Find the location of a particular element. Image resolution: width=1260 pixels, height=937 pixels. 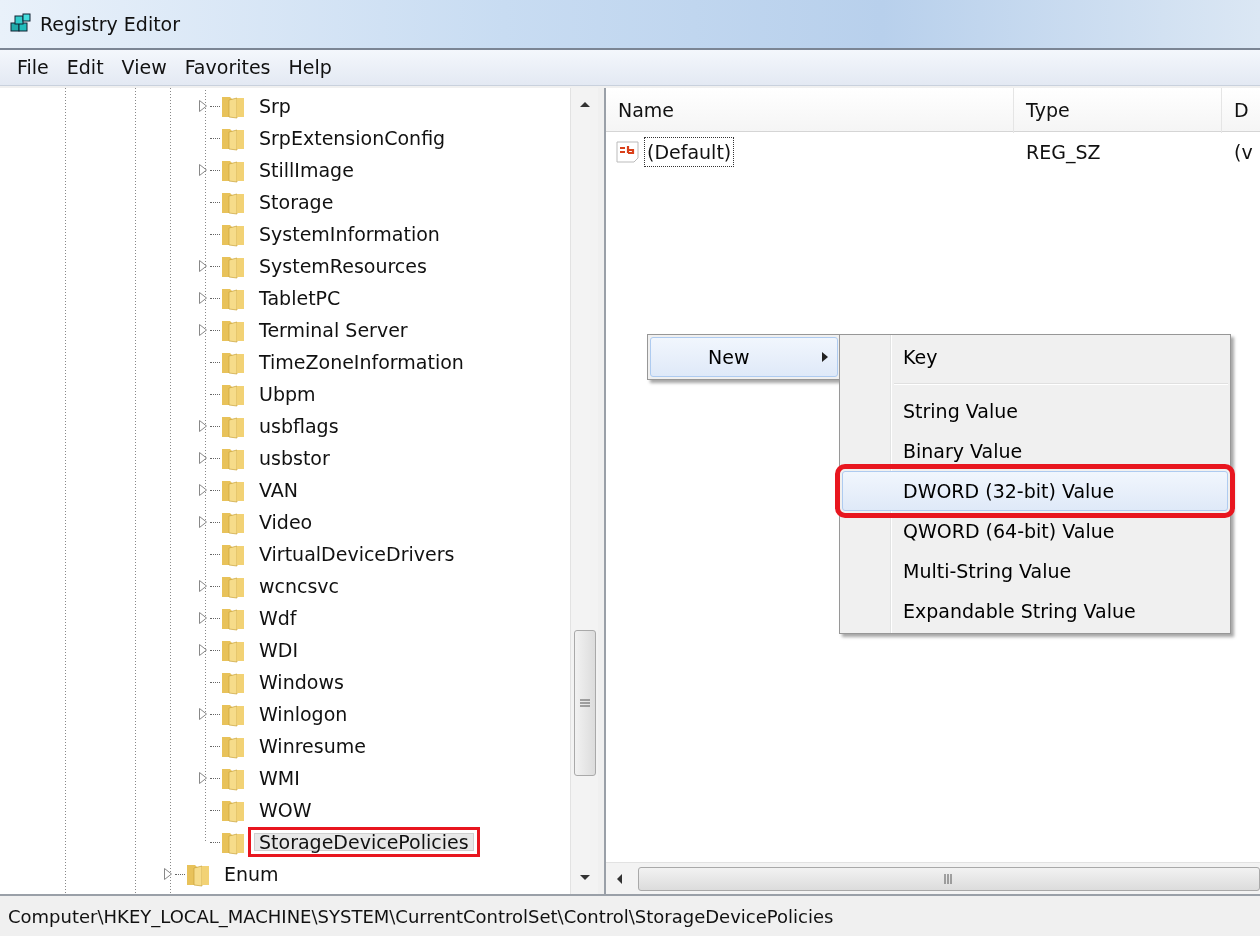

horizontal-scrollbar is located at coordinates (933, 878).